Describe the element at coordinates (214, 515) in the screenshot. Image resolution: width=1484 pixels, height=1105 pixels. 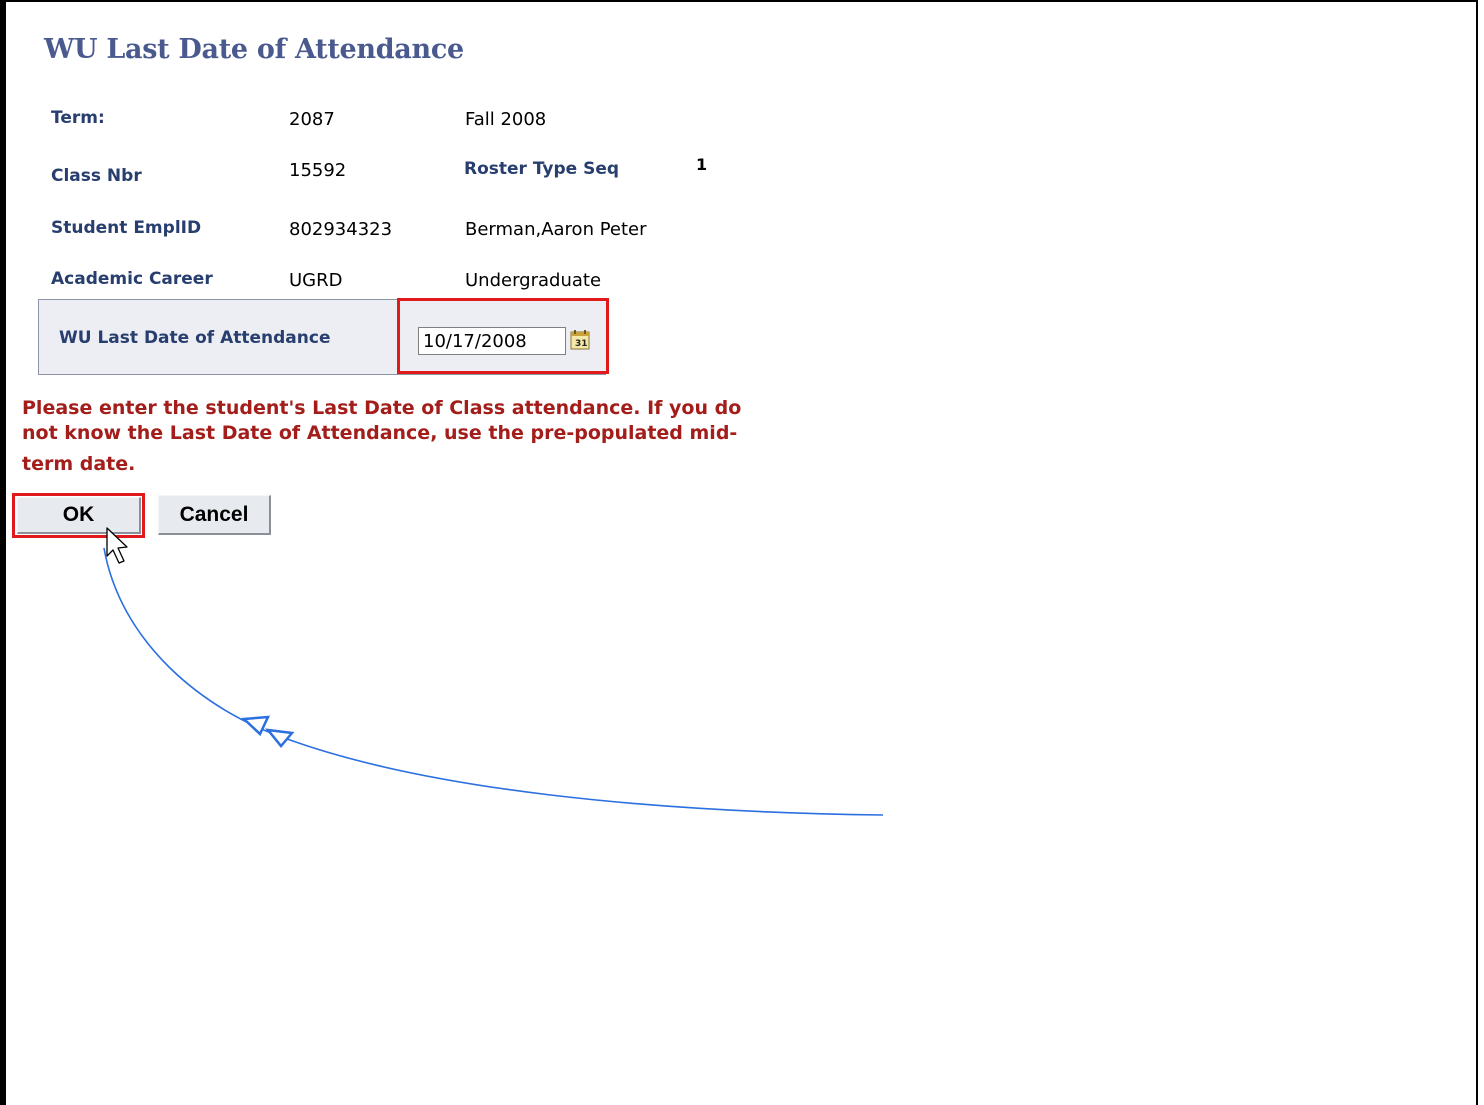
I see `cancel-button: Cancel` at that location.